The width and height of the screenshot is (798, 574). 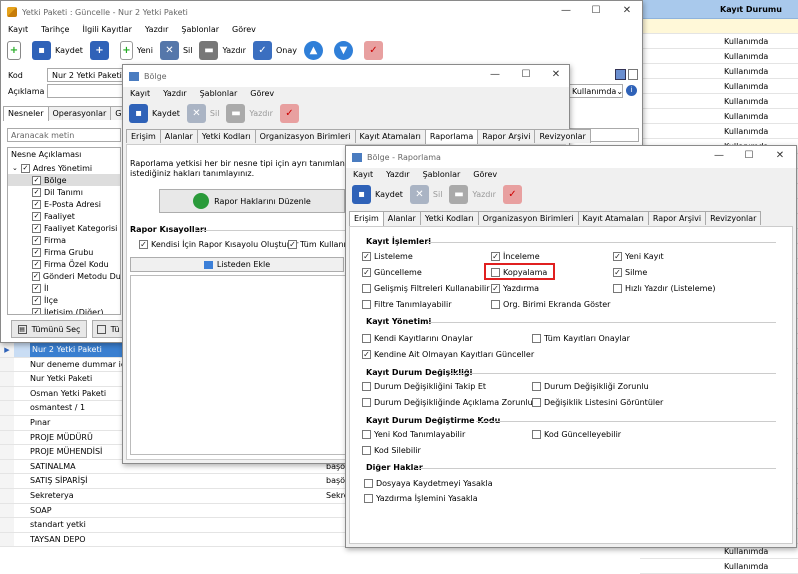 What do you see at coordinates (237, 264) in the screenshot?
I see `list-add-button: Listeden Ekle` at bounding box center [237, 264].